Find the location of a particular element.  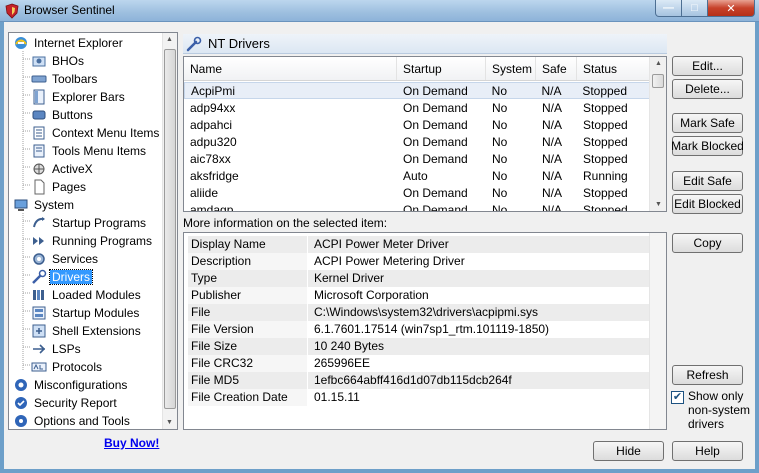

tree-item-bhos: BHOs is located at coordinates (58, 61).